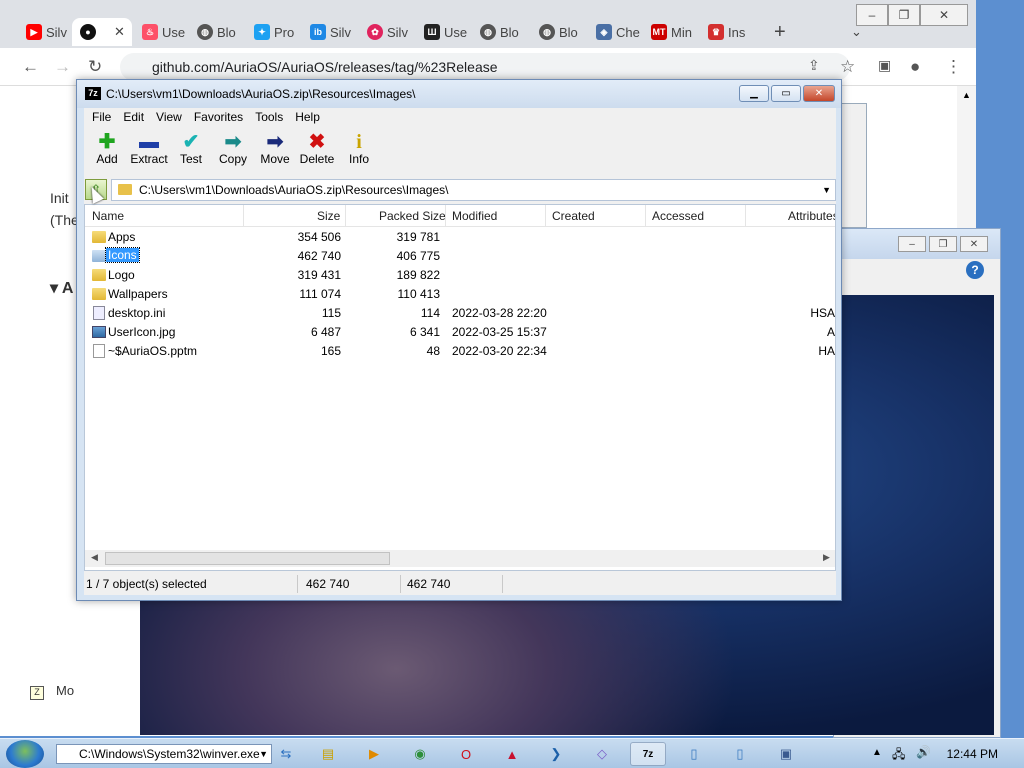 This screenshot has width=1024, height=768. I want to click on maximize-button: ▭, so click(786, 93).